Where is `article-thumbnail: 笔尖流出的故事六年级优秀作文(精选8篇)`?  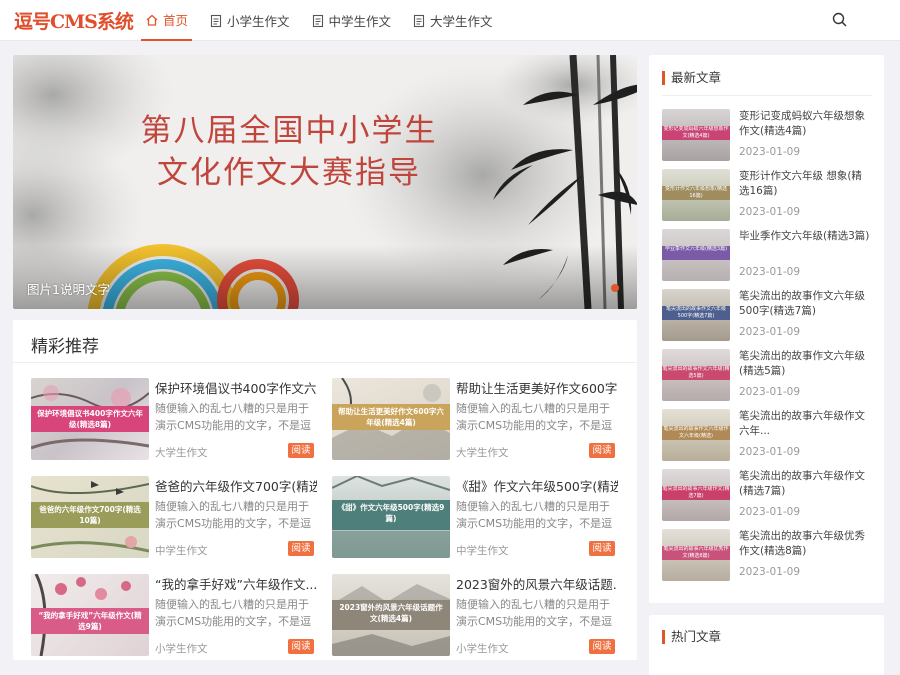 article-thumbnail: 笔尖流出的故事六年级优秀作文(精选8篇) is located at coordinates (696, 555).